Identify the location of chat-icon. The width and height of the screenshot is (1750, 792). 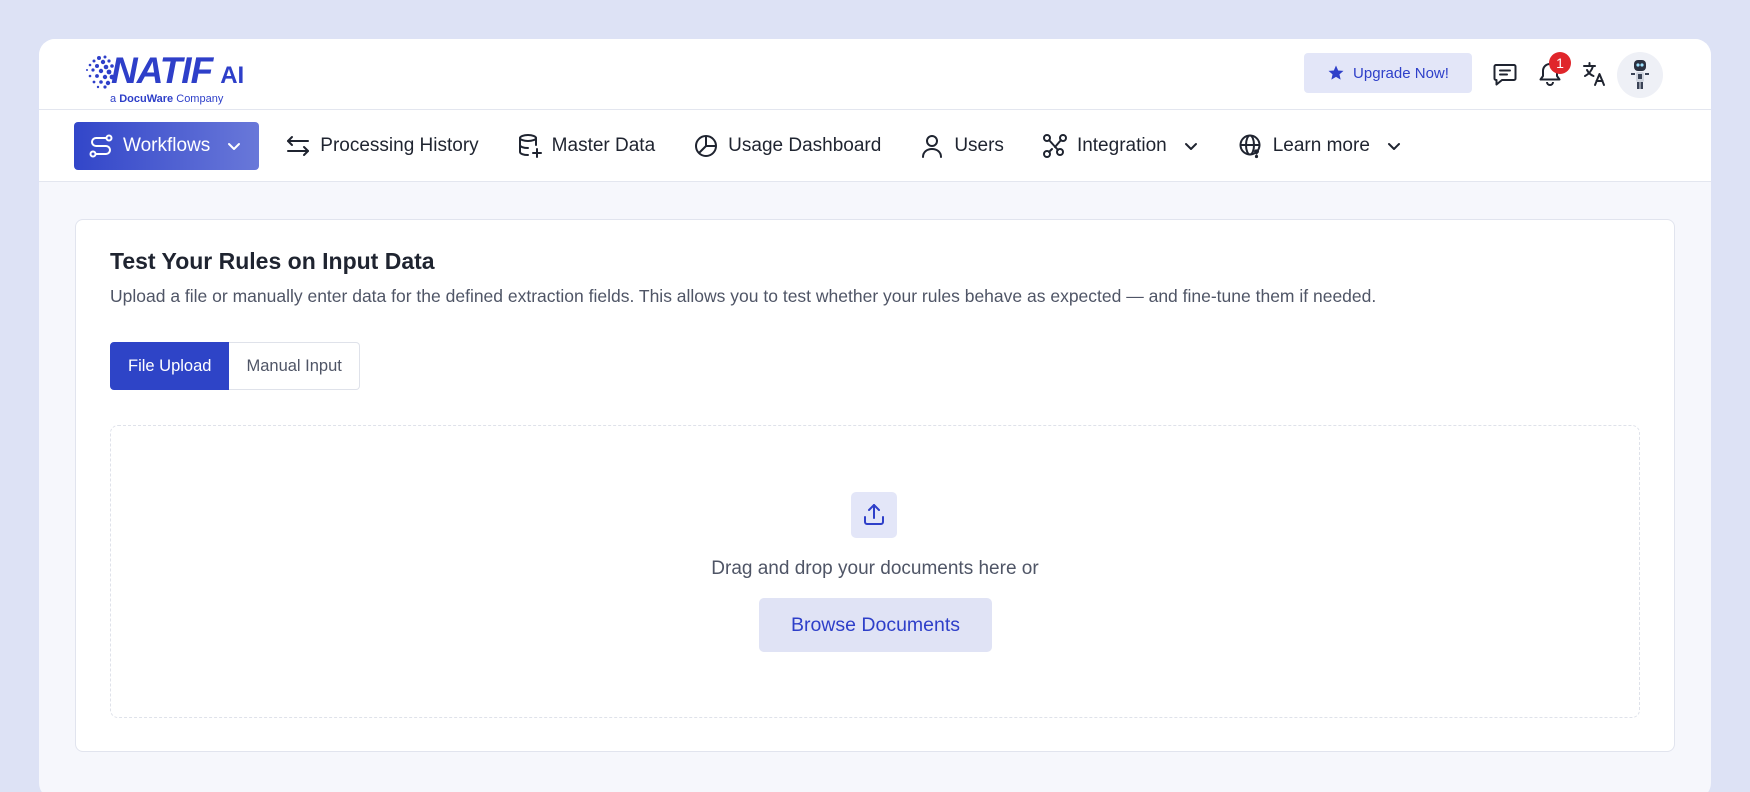
(1505, 74).